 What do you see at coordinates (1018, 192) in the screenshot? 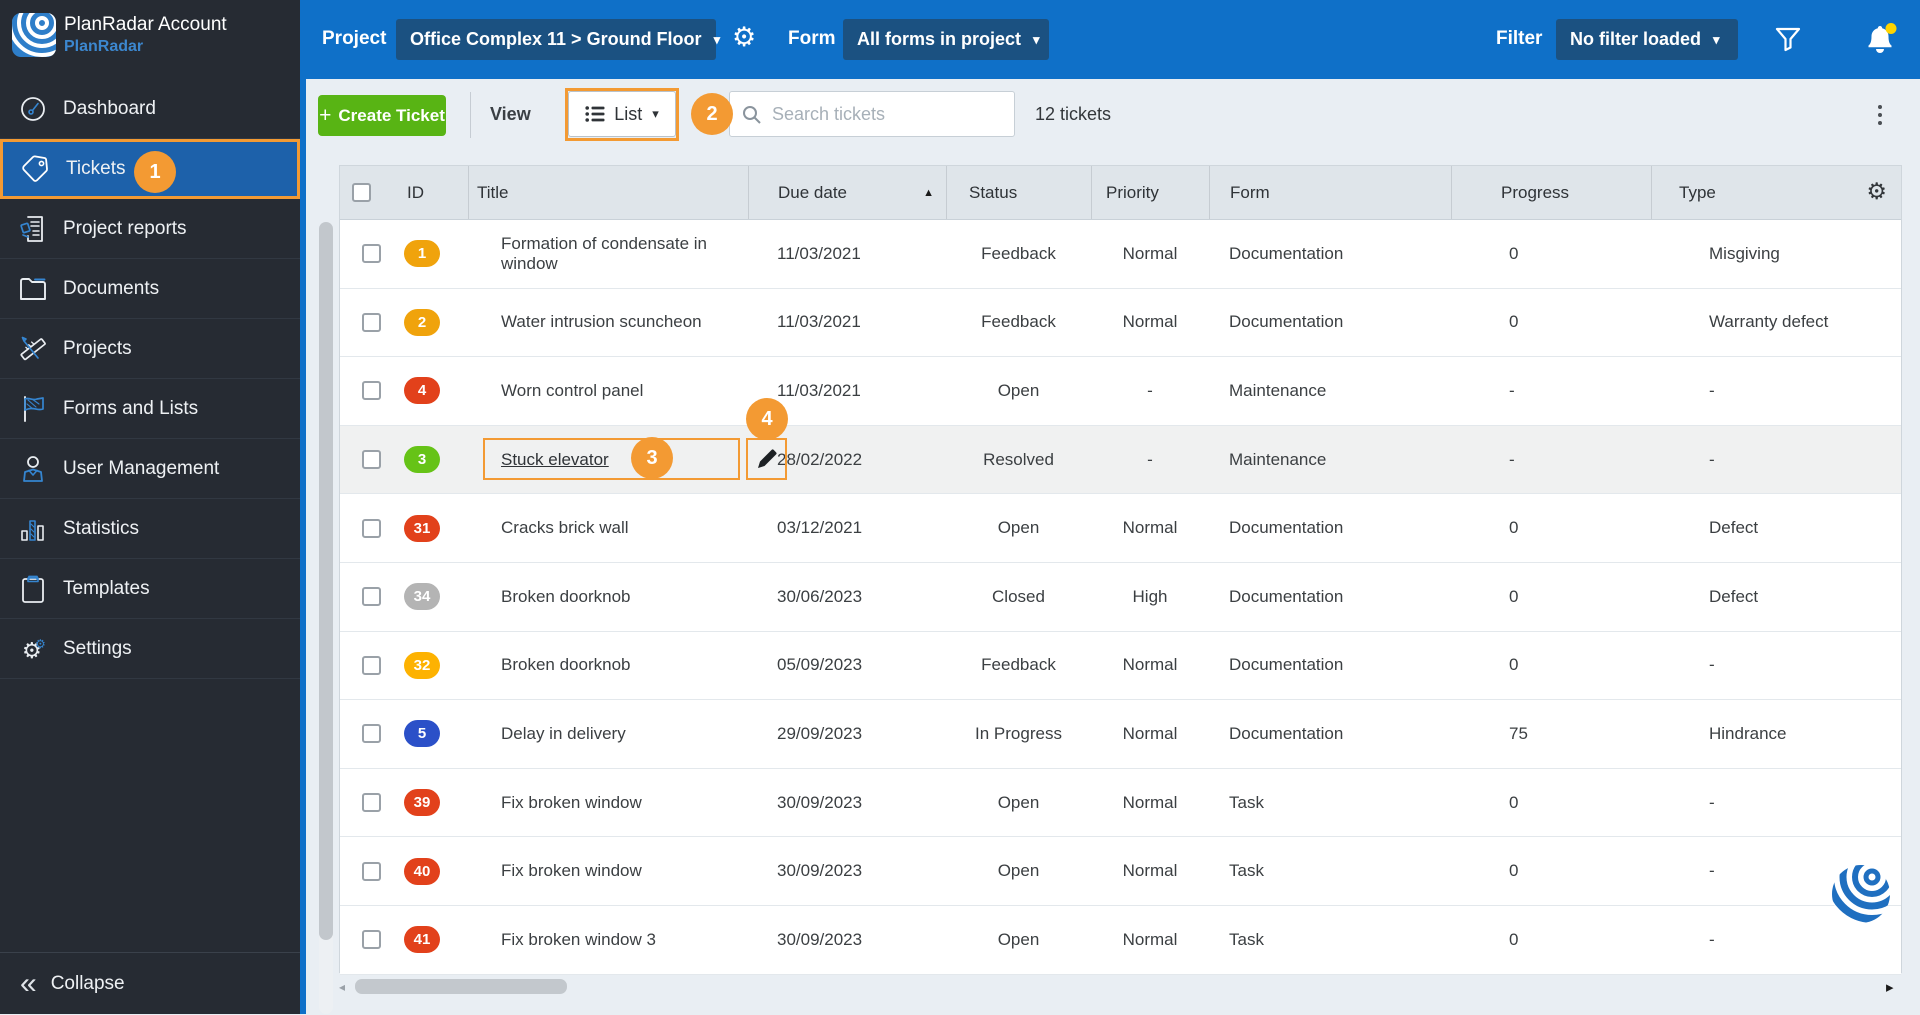
I see `column-header-status: Status` at bounding box center [1018, 192].